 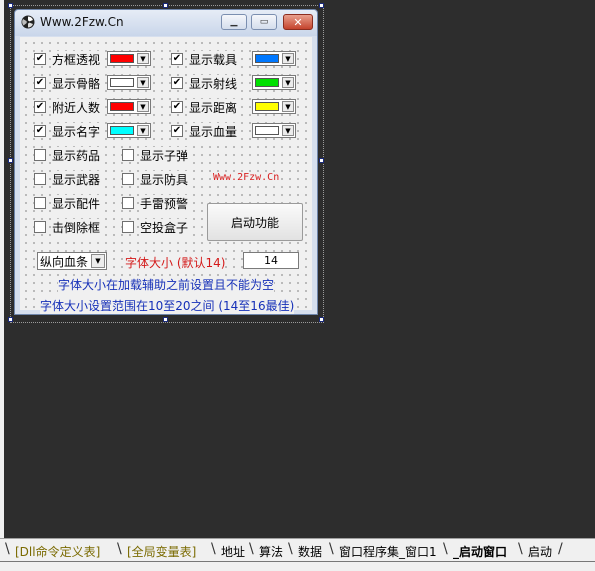 I want to click on option-row: 显示配件, so click(x=68, y=203).